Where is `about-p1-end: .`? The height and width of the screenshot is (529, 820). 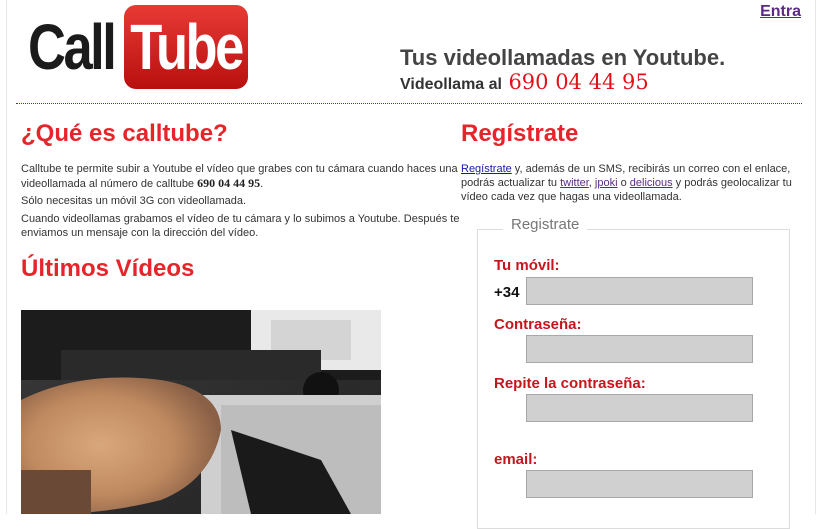
about-p1-end: . is located at coordinates (262, 184).